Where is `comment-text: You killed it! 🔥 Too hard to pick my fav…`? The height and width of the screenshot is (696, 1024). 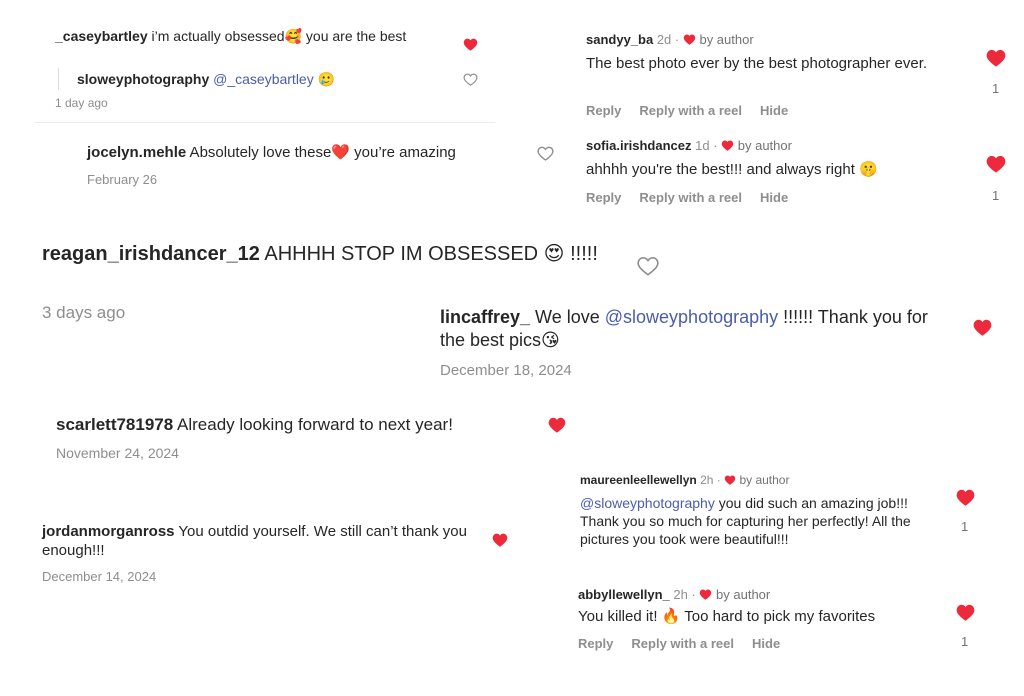 comment-text: You killed it! 🔥 Too hard to pick my fav… is located at coordinates (727, 616).